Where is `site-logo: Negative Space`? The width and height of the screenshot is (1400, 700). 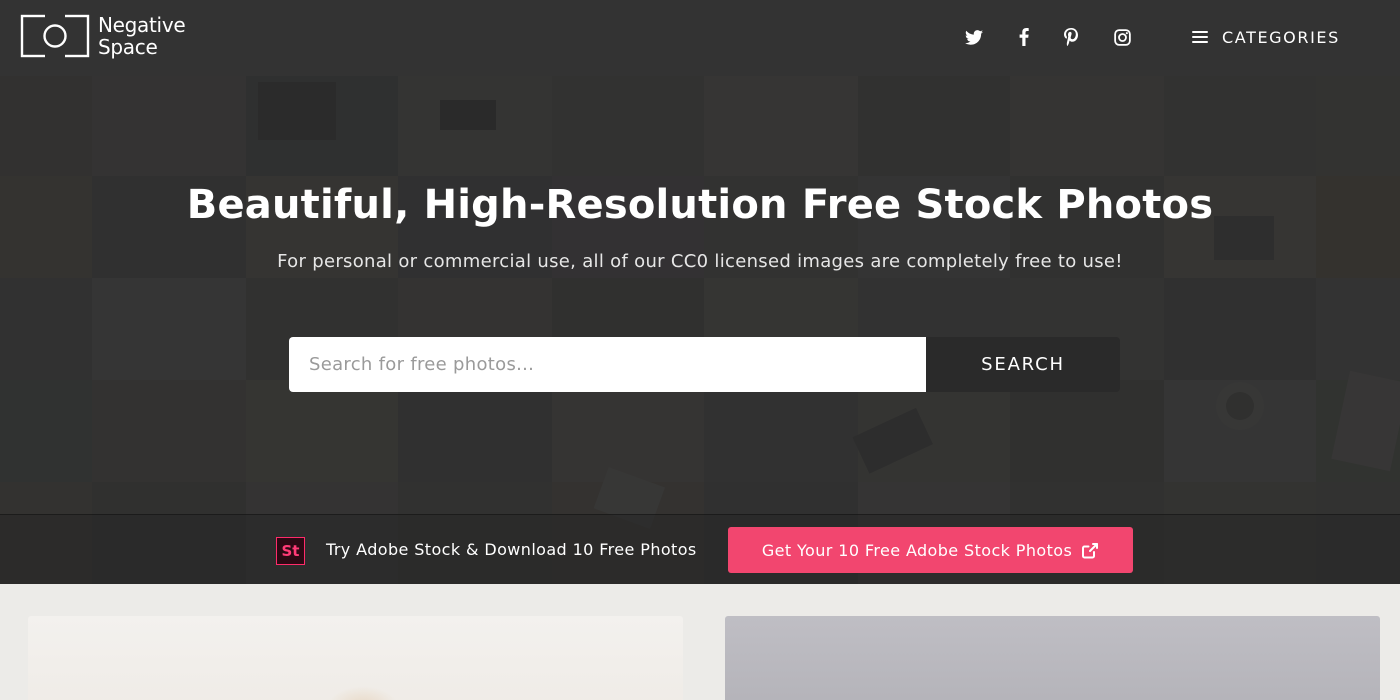
site-logo: Negative Space is located at coordinates (103, 36).